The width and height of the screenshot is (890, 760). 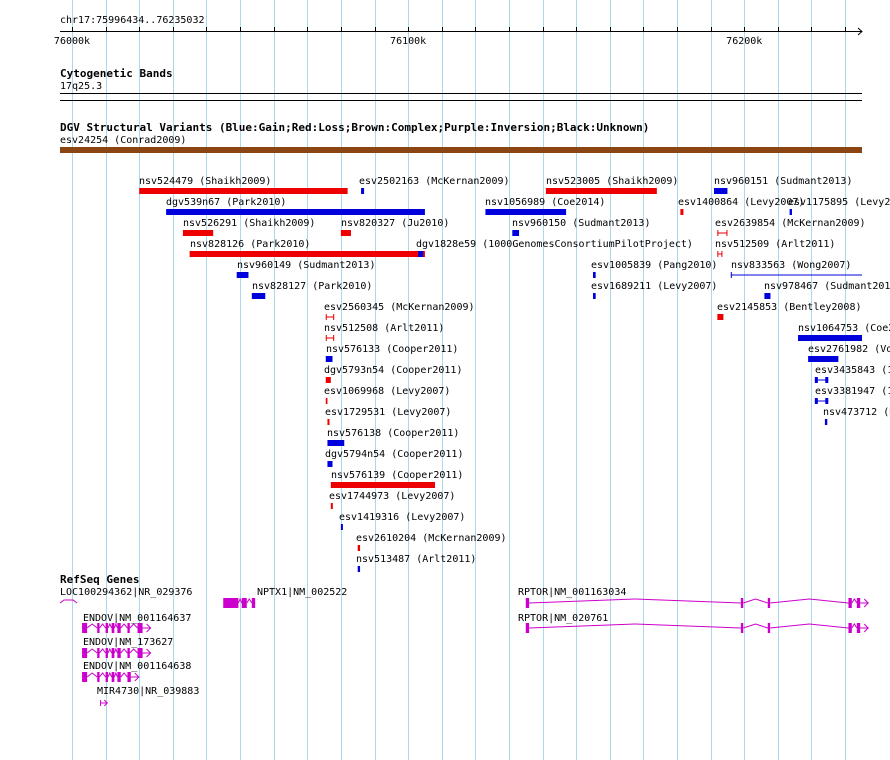 What do you see at coordinates (123, 140) in the screenshot?
I see `dgv-feature-label: esv24254 (Conrad2009)` at bounding box center [123, 140].